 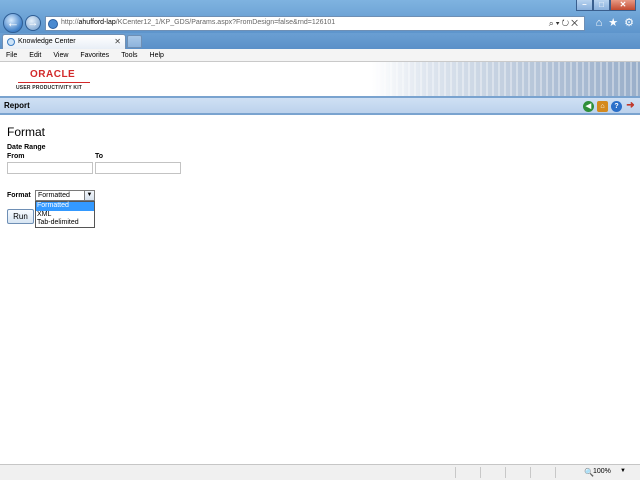 I want to click on run-button: Run, so click(x=20, y=216).